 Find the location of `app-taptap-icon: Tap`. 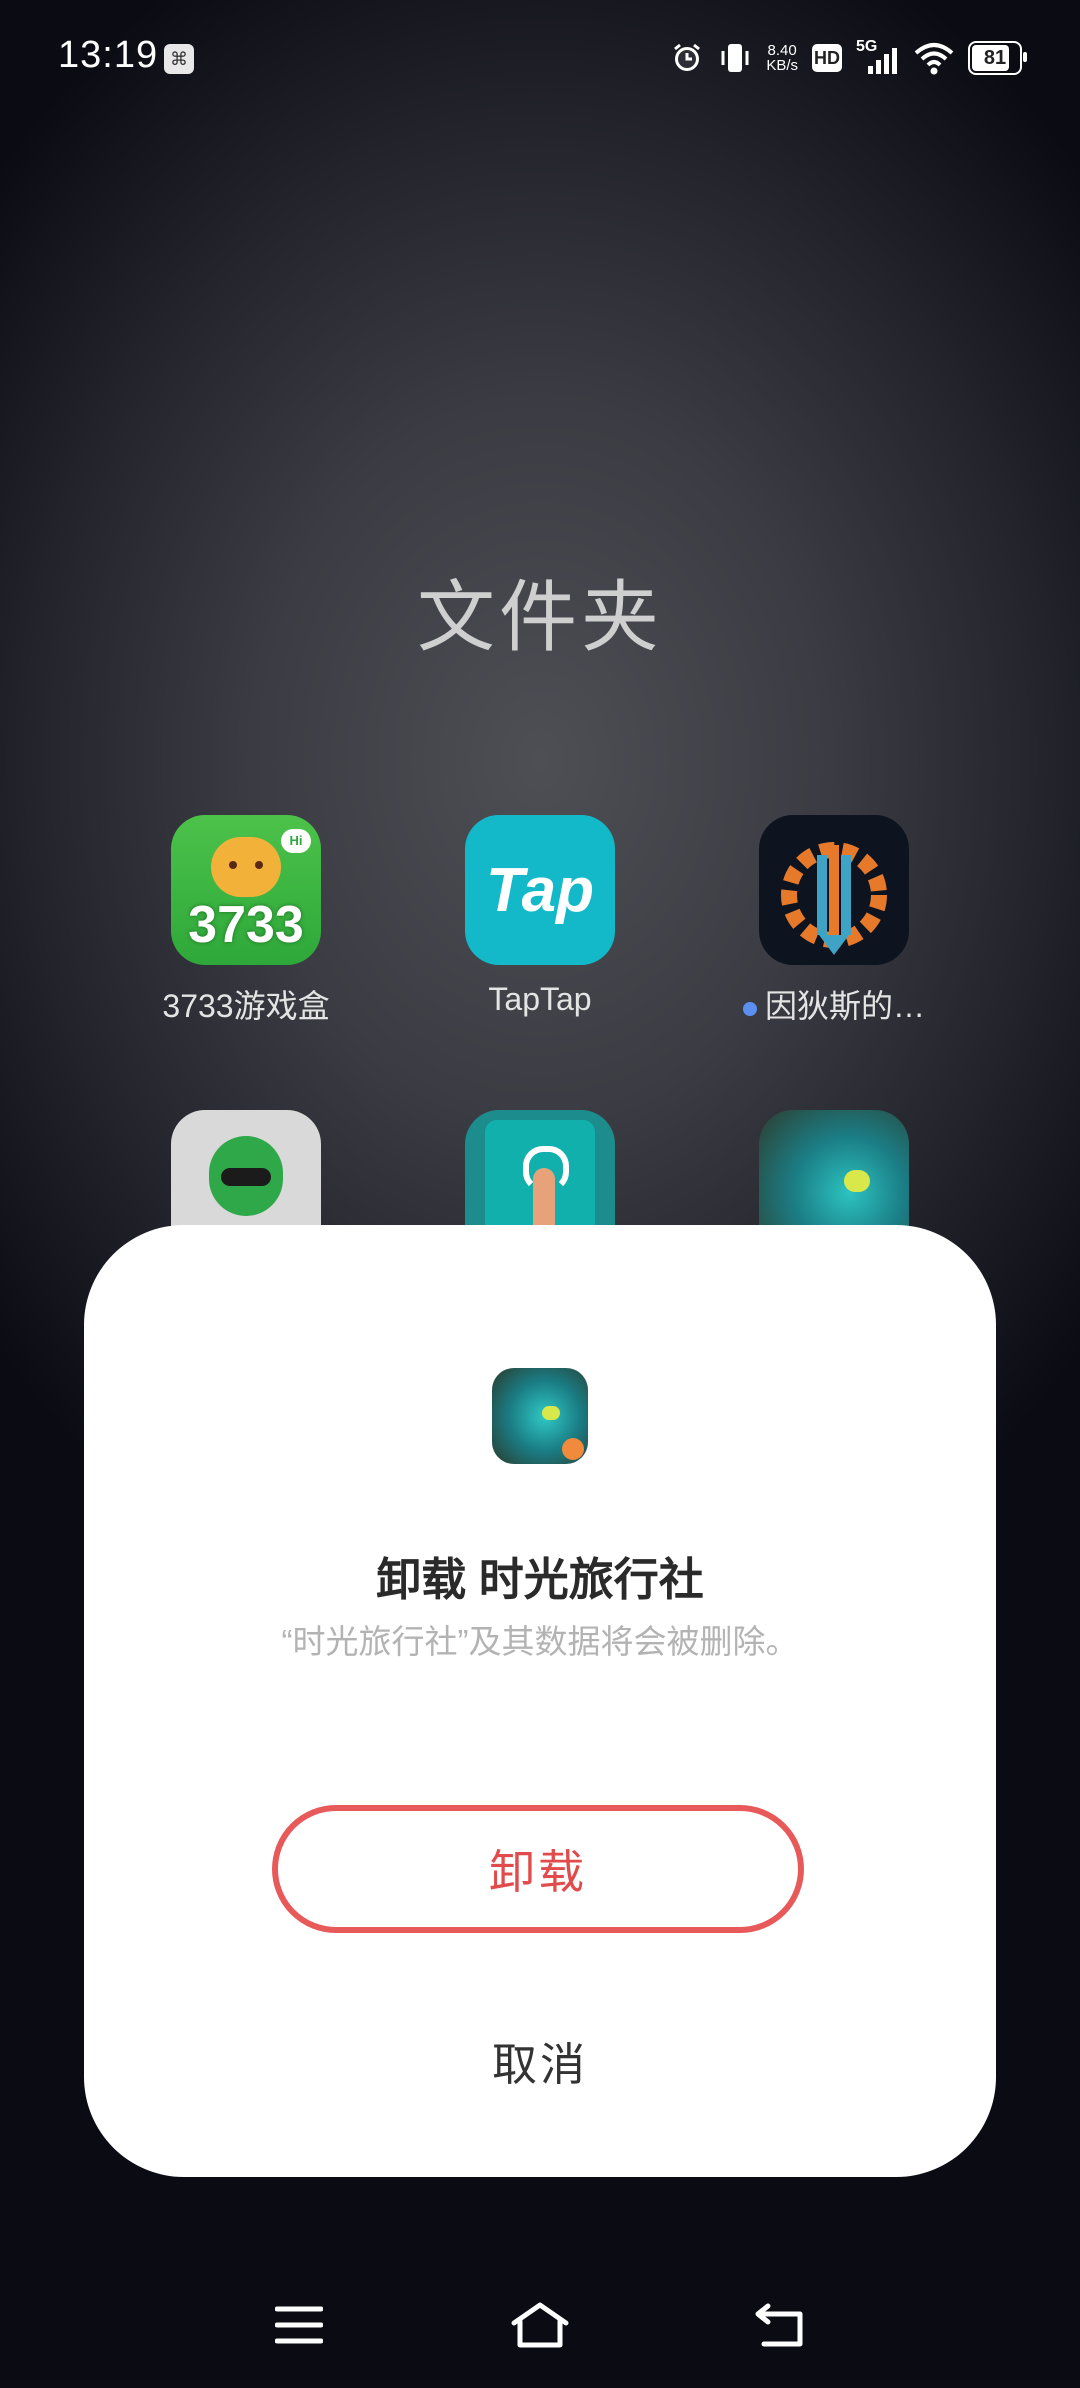

app-taptap-icon: Tap is located at coordinates (540, 890).